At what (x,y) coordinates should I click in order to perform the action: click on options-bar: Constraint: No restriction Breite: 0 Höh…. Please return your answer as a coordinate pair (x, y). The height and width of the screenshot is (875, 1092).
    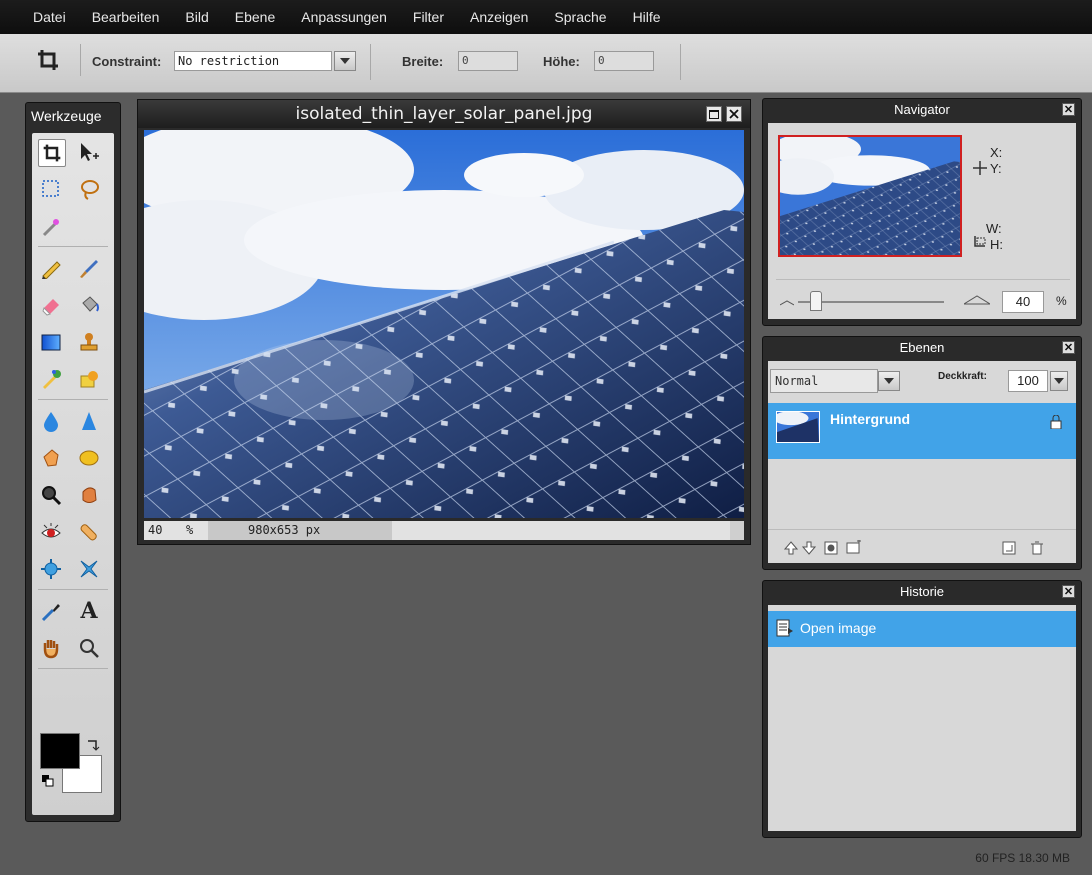
    Looking at the image, I should click on (546, 63).